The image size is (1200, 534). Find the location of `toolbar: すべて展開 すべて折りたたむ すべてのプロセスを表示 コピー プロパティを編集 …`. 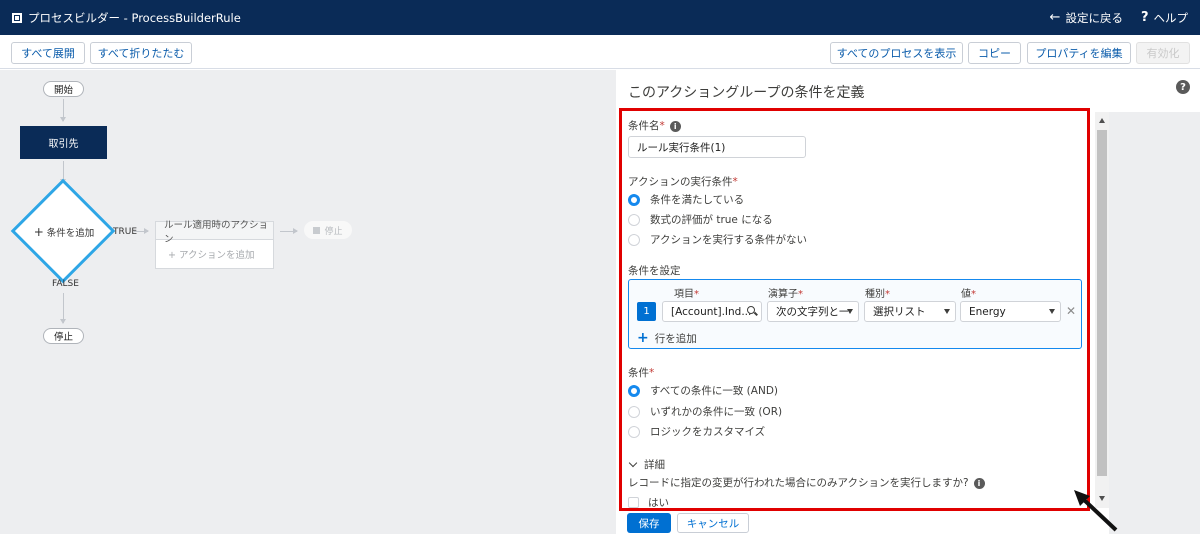

toolbar: すべて展開 すべて折りたたむ すべてのプロセスを表示 コピー プロパティを編集 … is located at coordinates (600, 52).